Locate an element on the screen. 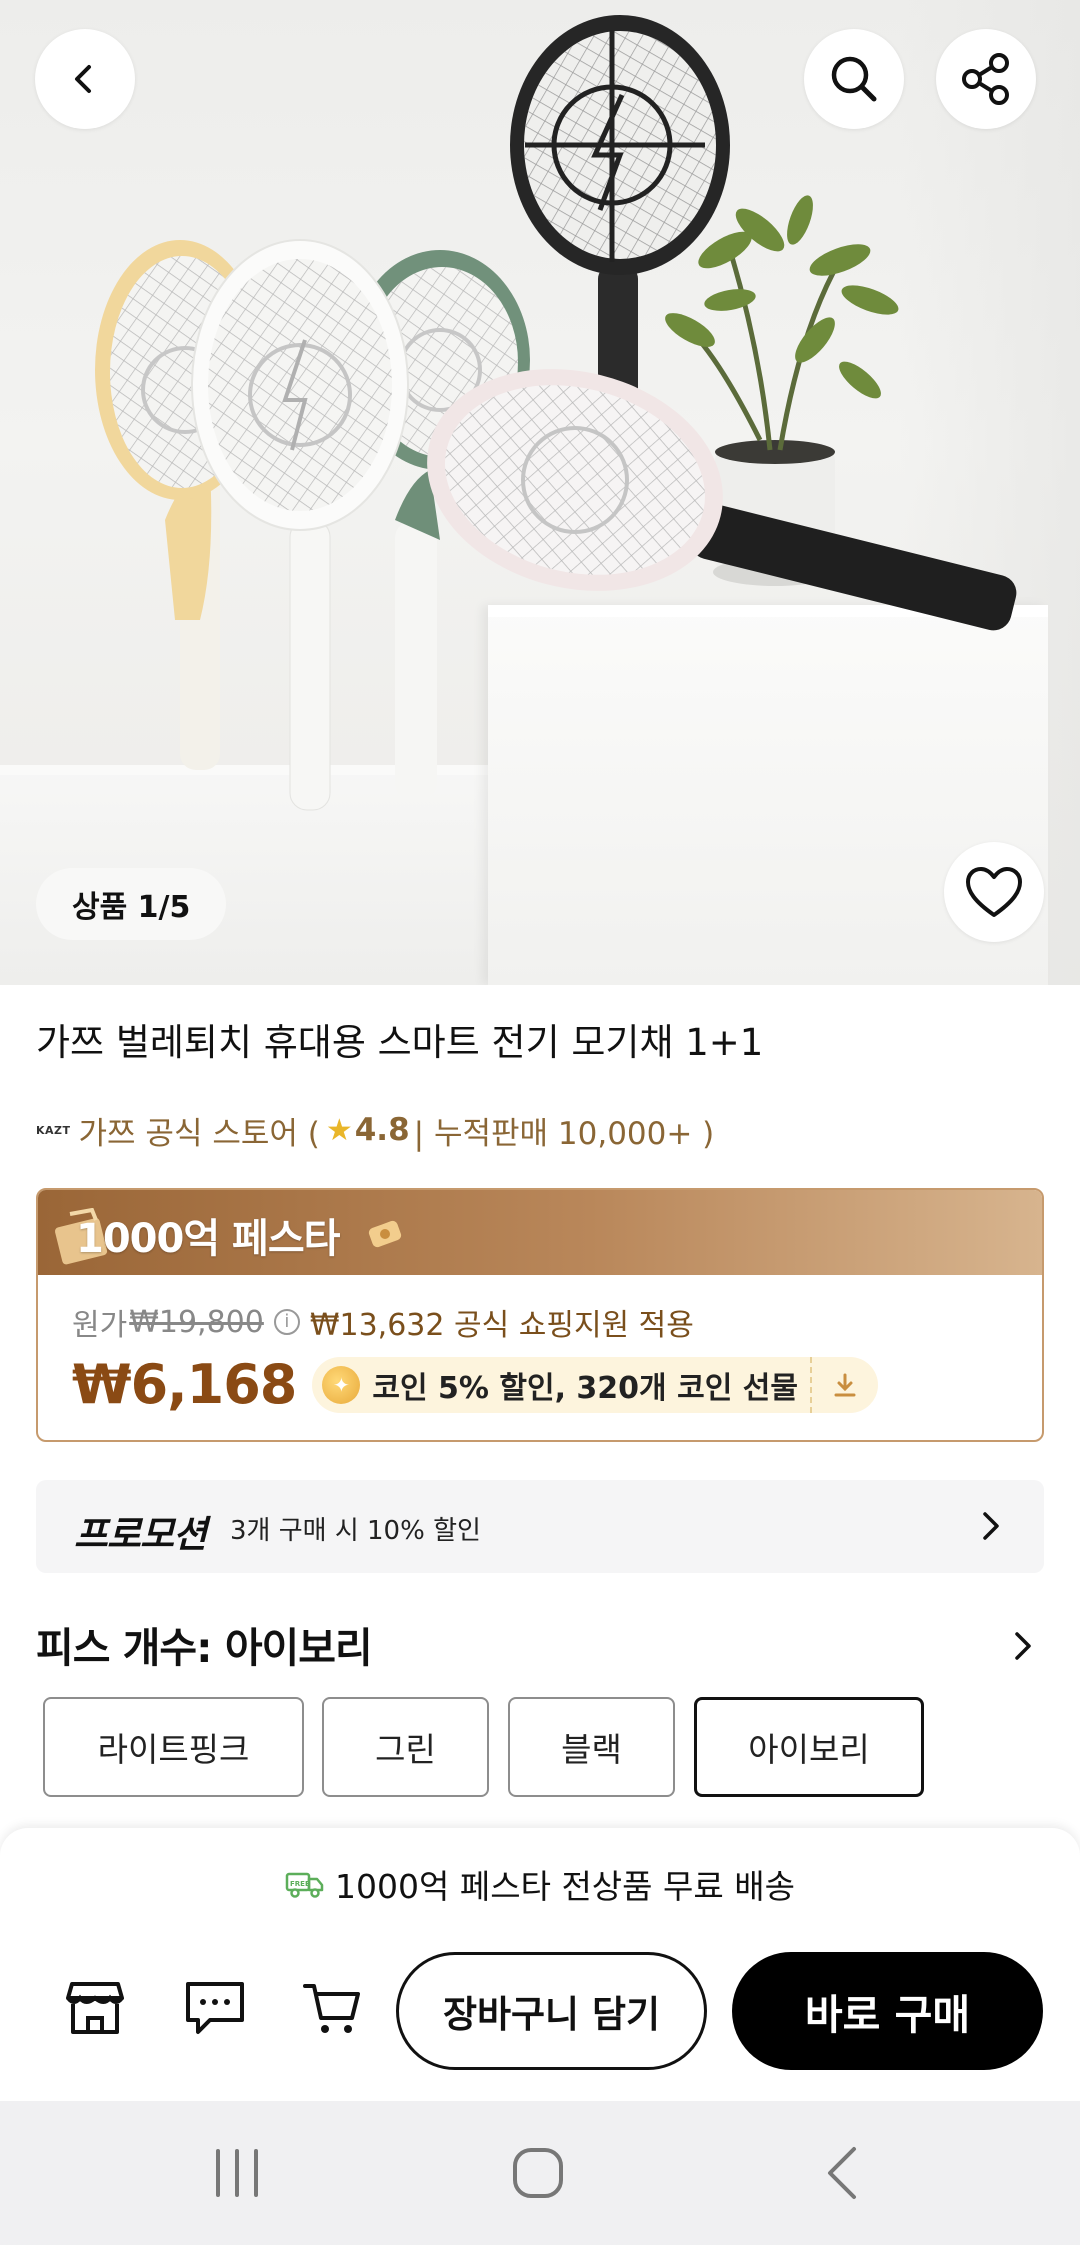 The height and width of the screenshot is (2245, 1080). coin-icon: ✦ is located at coordinates (341, 1384).